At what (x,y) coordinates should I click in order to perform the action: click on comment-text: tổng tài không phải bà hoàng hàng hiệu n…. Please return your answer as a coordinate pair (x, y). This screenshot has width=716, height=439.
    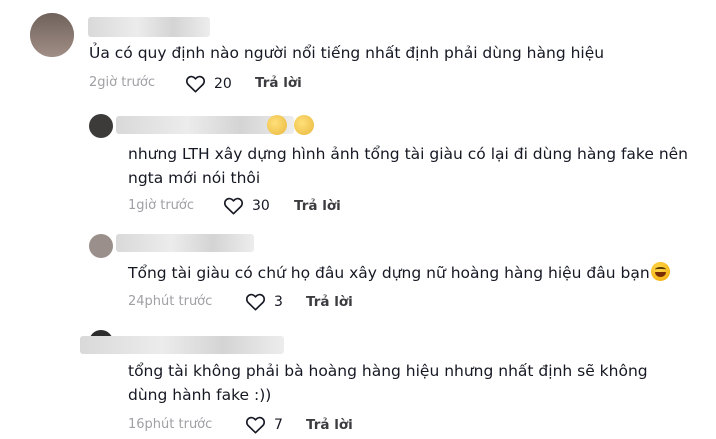
    Looking at the image, I should click on (388, 383).